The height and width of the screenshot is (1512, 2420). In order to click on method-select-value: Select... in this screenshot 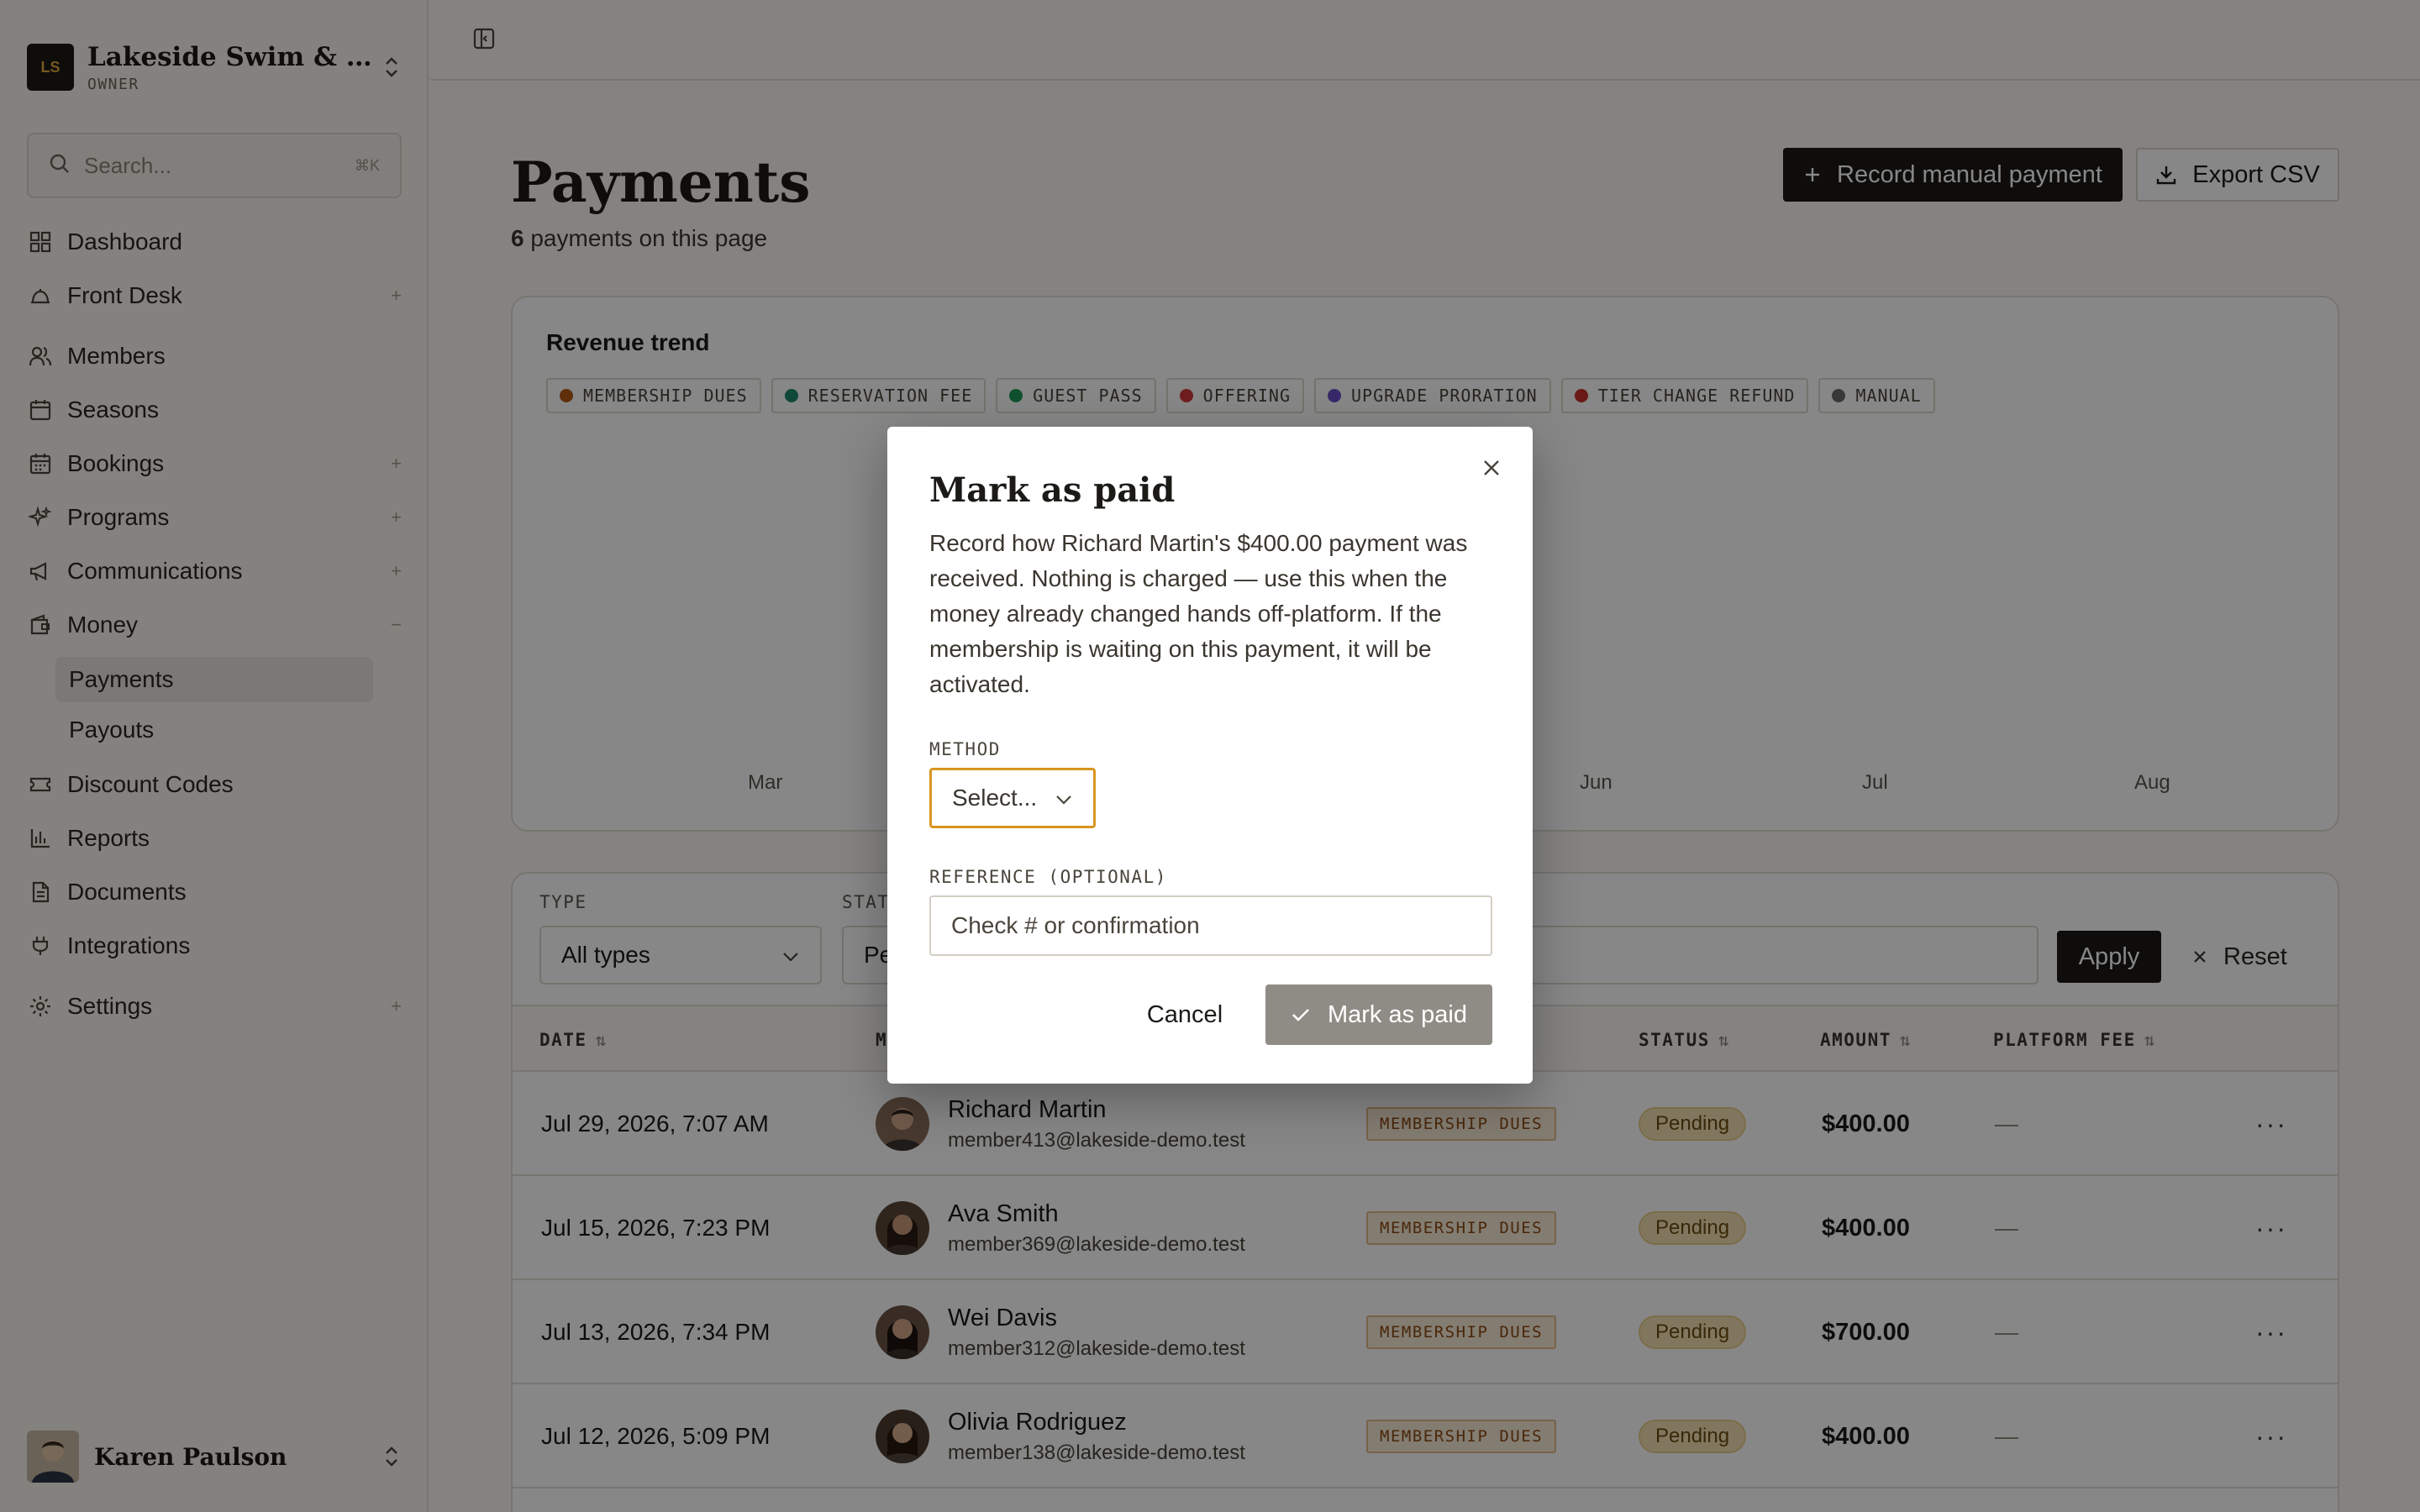, I will do `click(995, 798)`.